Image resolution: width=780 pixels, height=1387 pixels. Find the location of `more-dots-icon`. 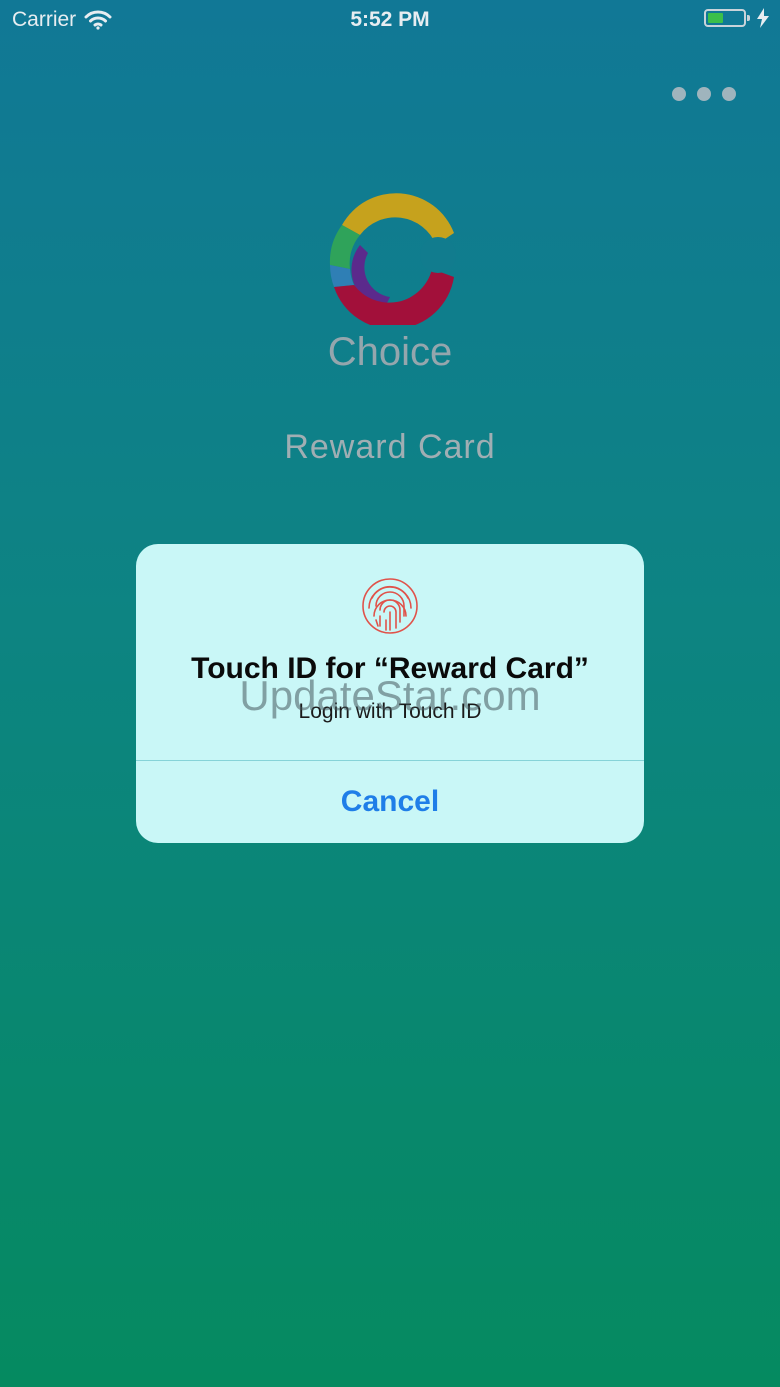

more-dots-icon is located at coordinates (707, 94).